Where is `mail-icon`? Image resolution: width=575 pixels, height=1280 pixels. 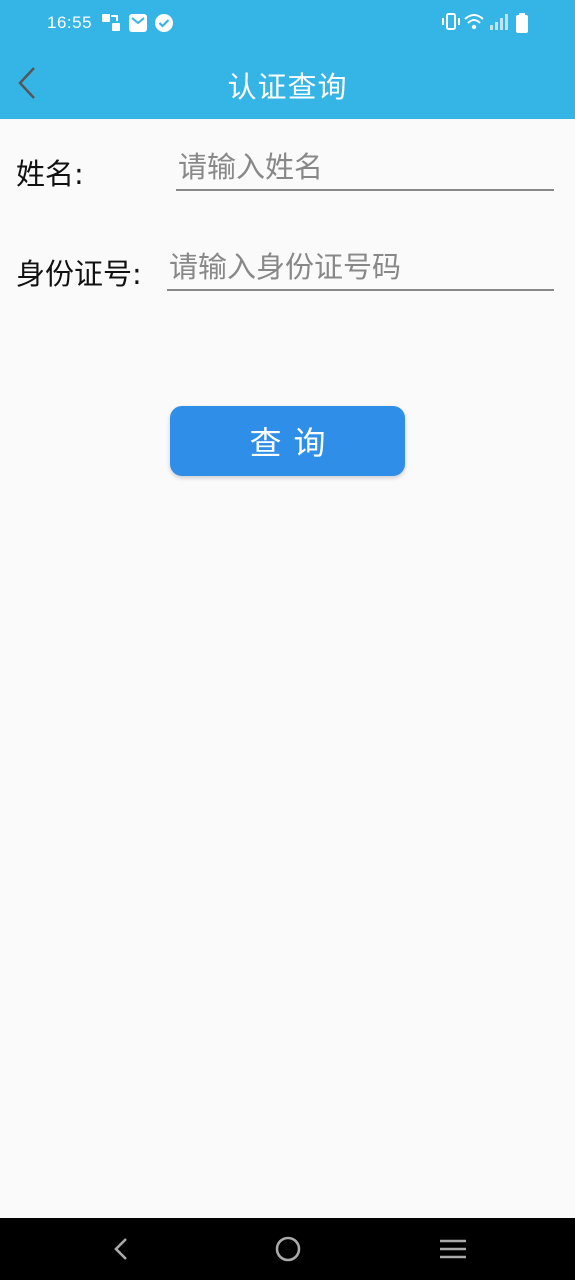
mail-icon is located at coordinates (138, 25).